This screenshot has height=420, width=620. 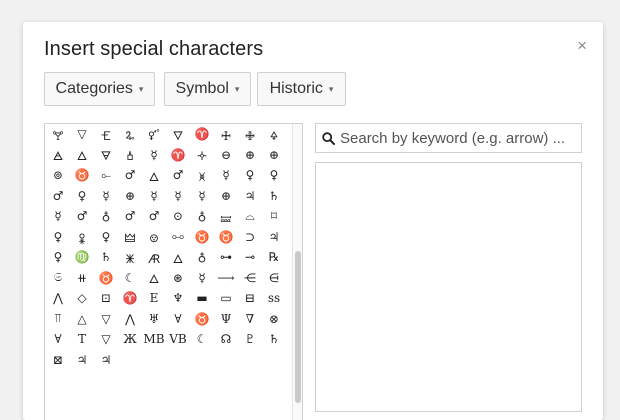 I want to click on character-cell: 🜇, so click(x=154, y=257).